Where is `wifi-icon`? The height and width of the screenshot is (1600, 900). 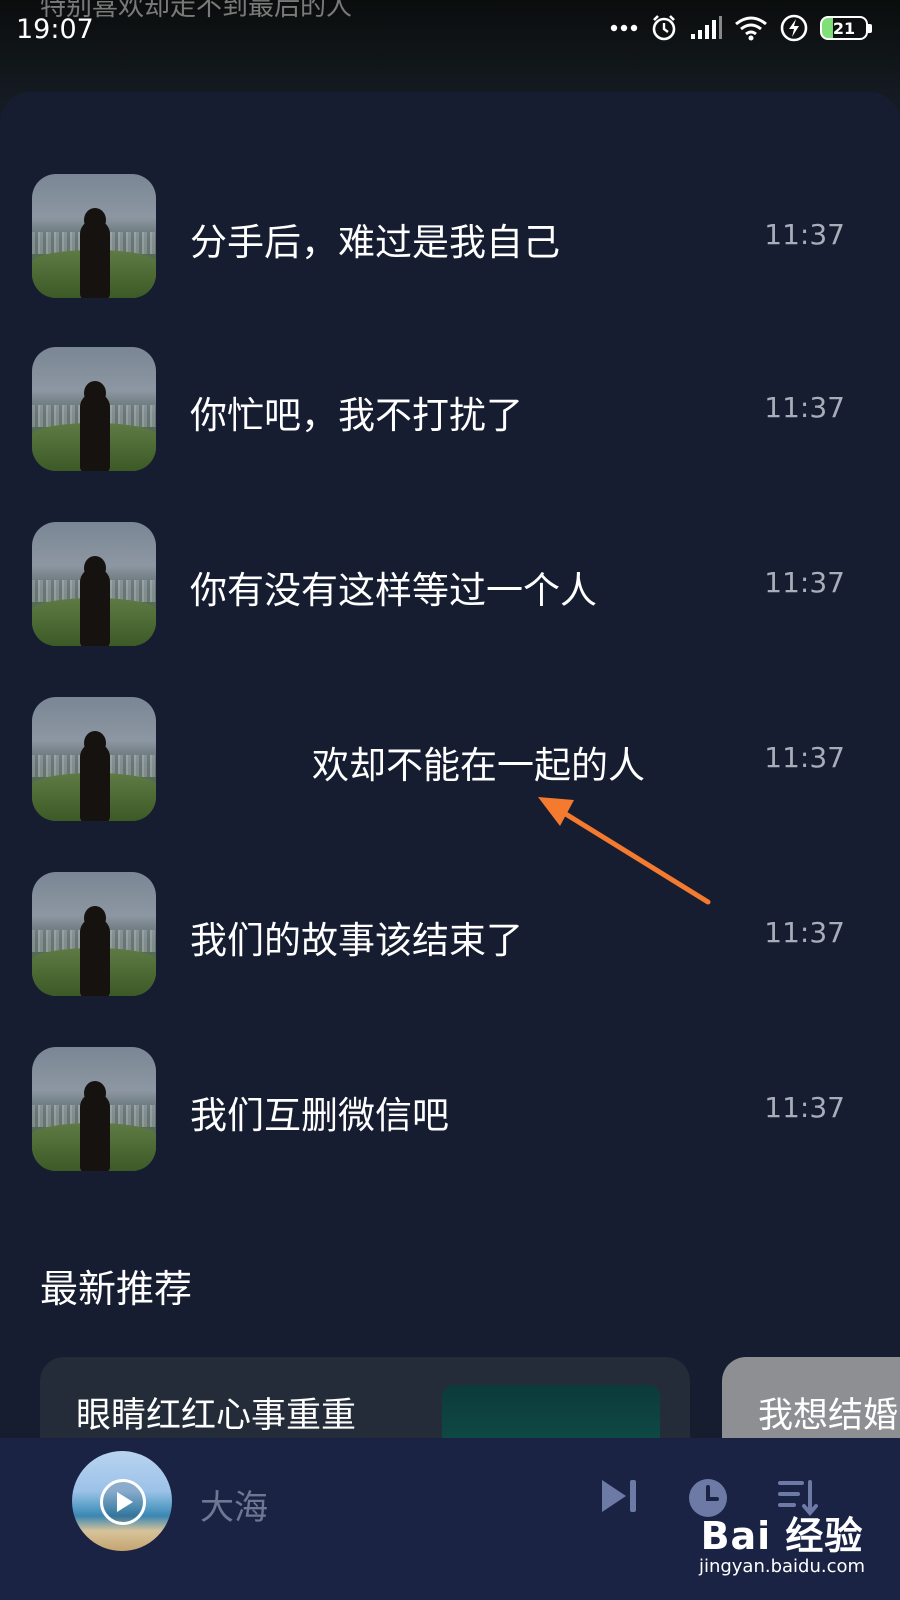 wifi-icon is located at coordinates (751, 28).